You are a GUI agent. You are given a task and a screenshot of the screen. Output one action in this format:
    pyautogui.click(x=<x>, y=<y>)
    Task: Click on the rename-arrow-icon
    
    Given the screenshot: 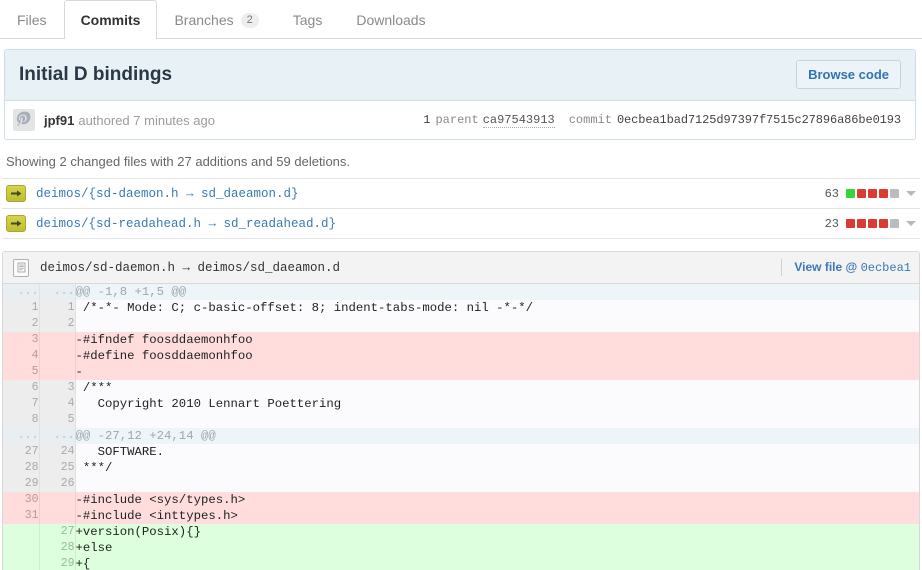 What is the action you would take?
    pyautogui.click(x=16, y=223)
    